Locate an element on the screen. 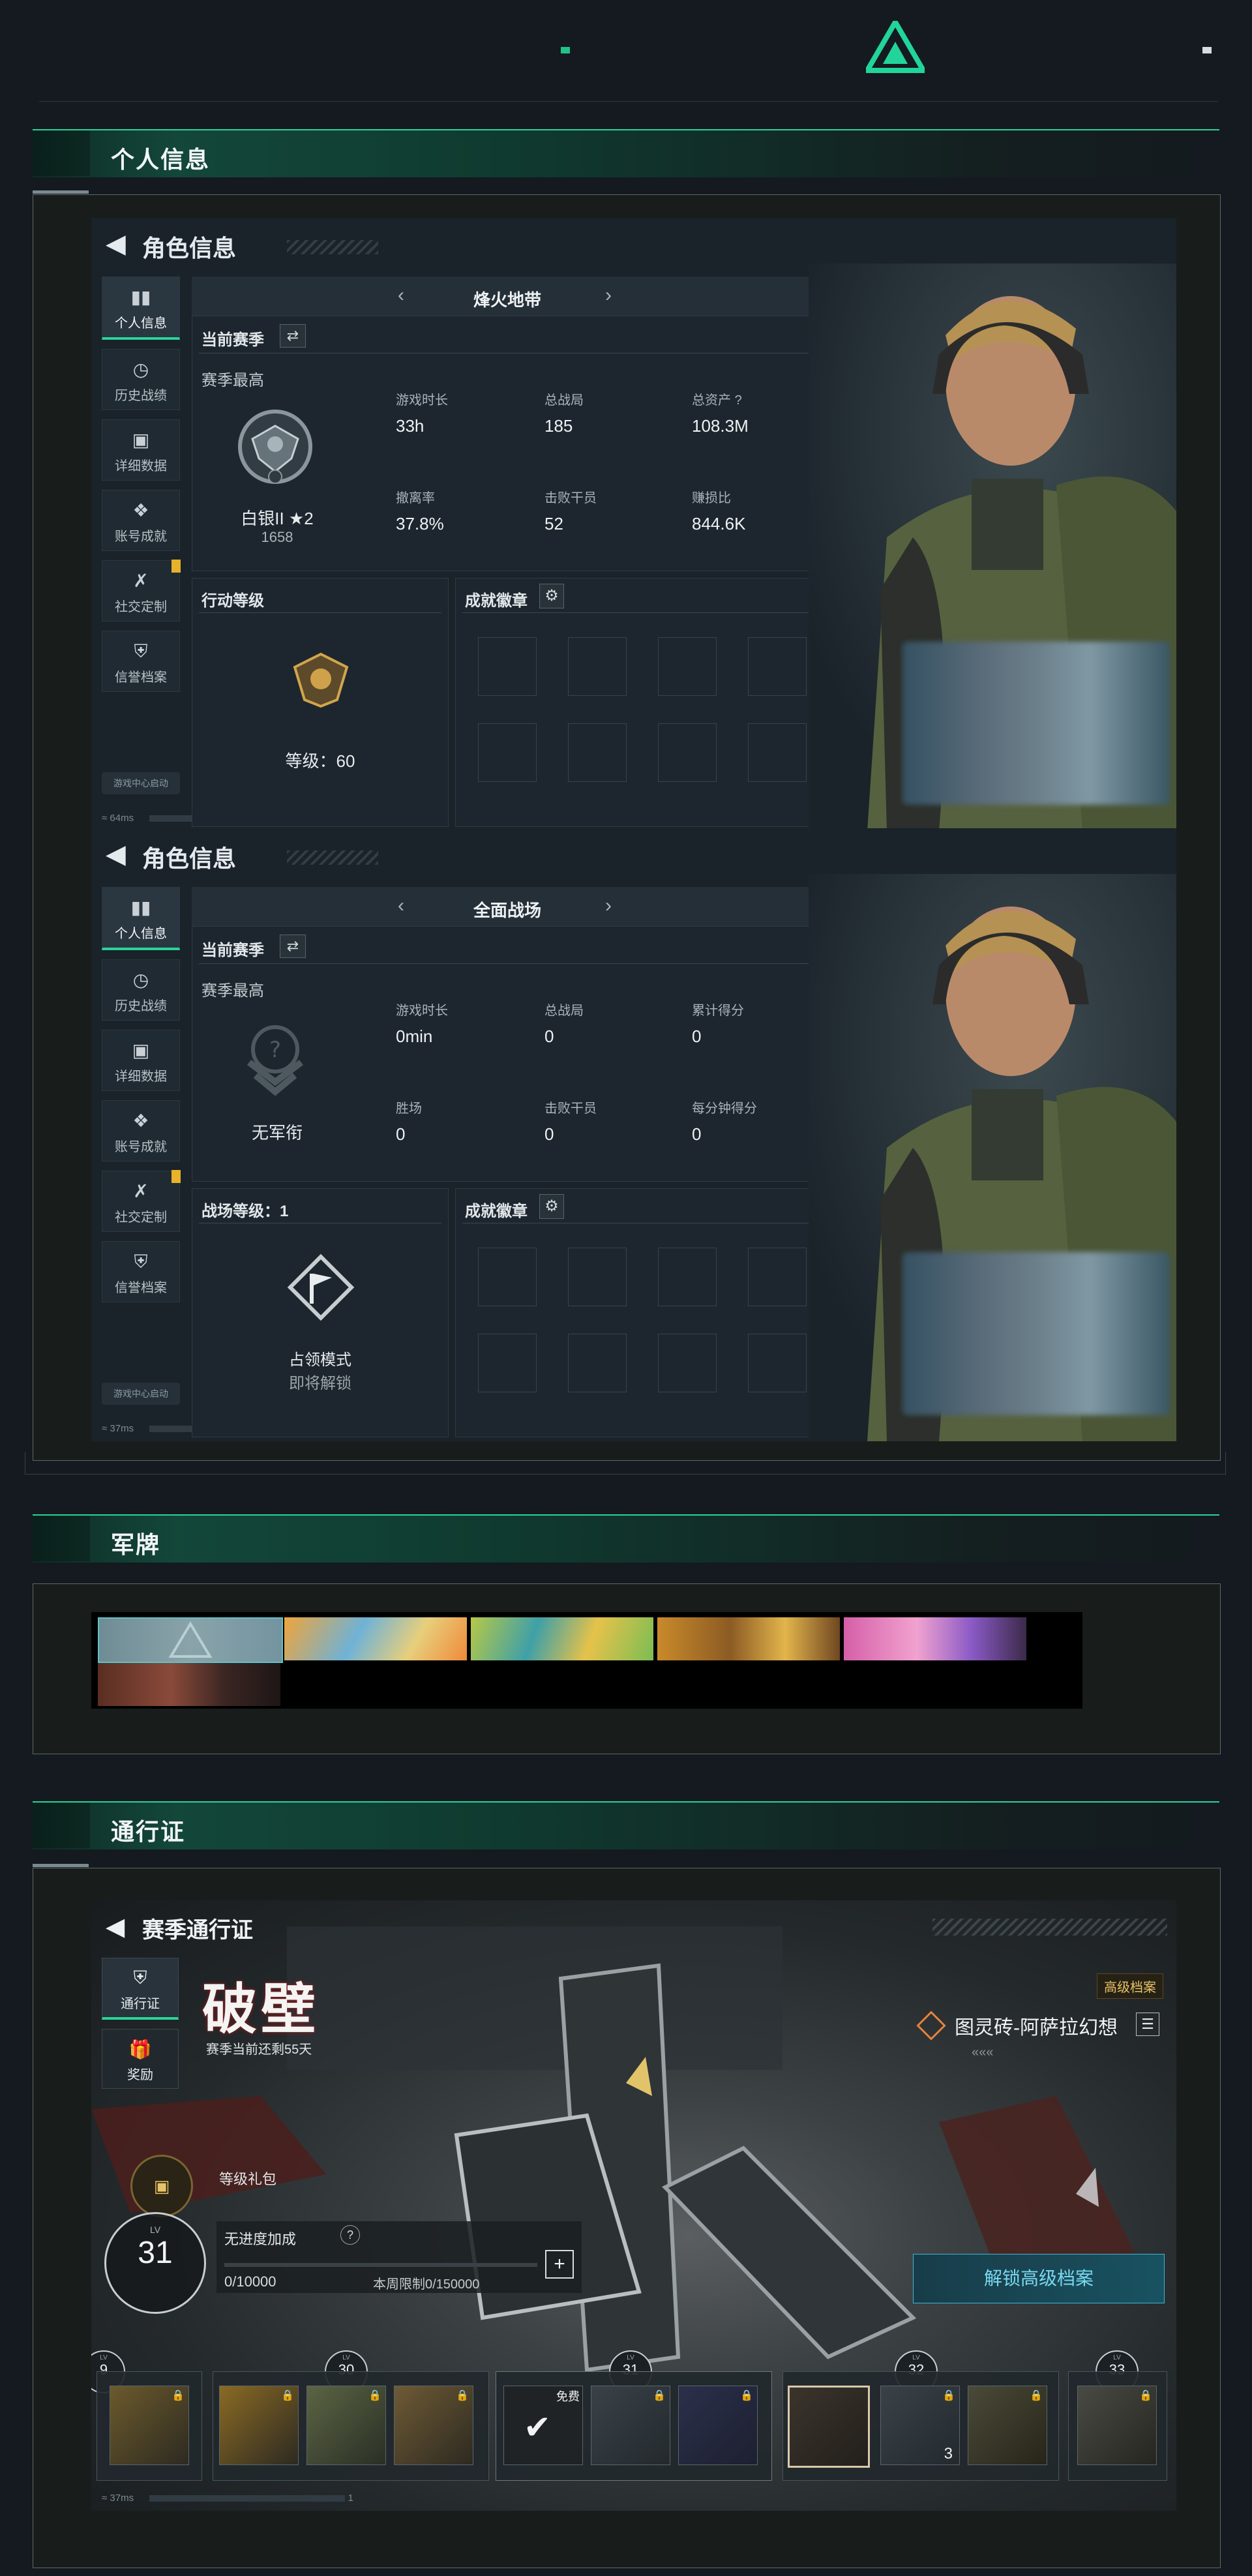 The image size is (1252, 2576). bar-chart-icon: ▮▮ is located at coordinates (140, 907).